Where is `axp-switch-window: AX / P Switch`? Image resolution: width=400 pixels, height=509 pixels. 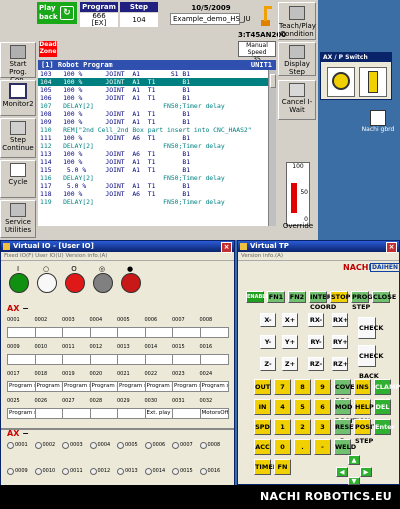
axp-switch-window: AX / P Switch is located at coordinates (356, 76).